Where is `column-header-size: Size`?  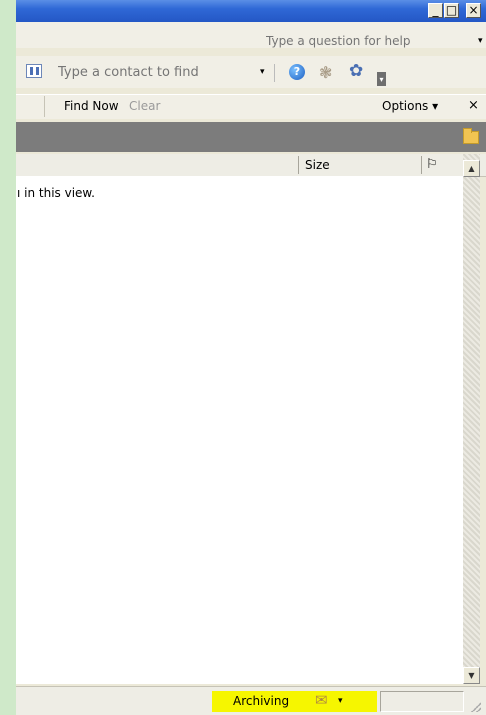
column-header-size: Size is located at coordinates (317, 165).